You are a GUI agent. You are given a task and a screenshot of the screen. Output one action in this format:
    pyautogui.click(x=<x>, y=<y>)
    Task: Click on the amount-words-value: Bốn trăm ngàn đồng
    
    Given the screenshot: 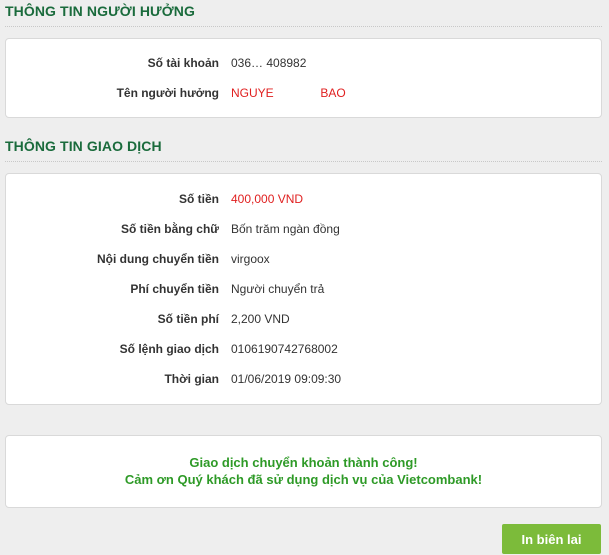 What is the action you would take?
    pyautogui.click(x=285, y=229)
    